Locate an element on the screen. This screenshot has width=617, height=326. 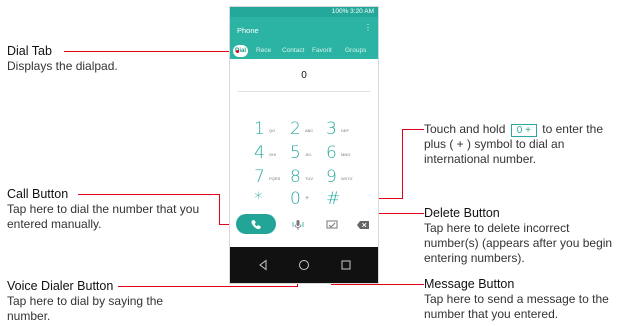
voice-dialer-leader is located at coordinates (207, 286).